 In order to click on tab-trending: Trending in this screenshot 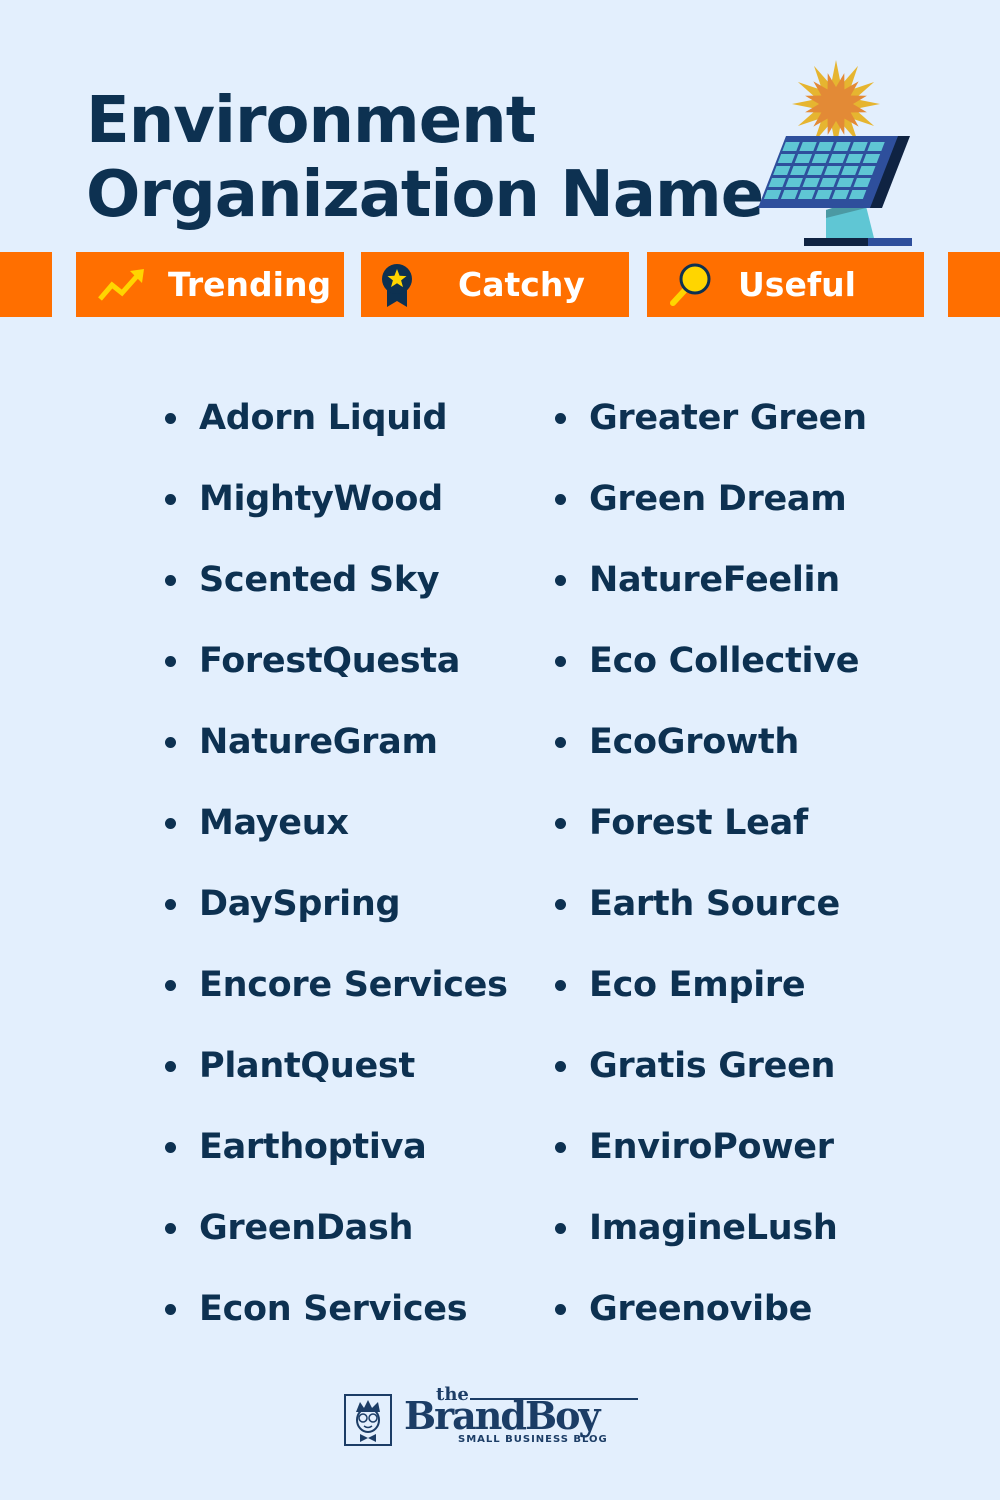, I will do `click(210, 284)`.